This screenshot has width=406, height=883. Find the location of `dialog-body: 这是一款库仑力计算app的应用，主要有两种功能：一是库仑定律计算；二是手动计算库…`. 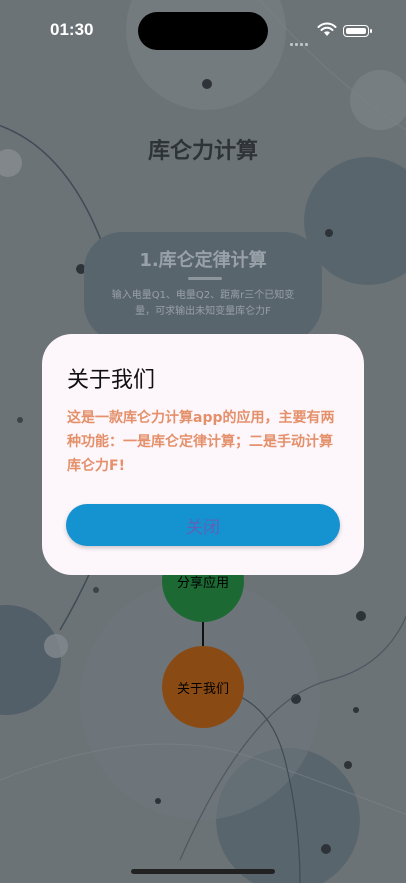

dialog-body: 这是一款库仑力计算app的应用，主要有两种功能：一是库仑定律计算；二是手动计算库… is located at coordinates (201, 442).